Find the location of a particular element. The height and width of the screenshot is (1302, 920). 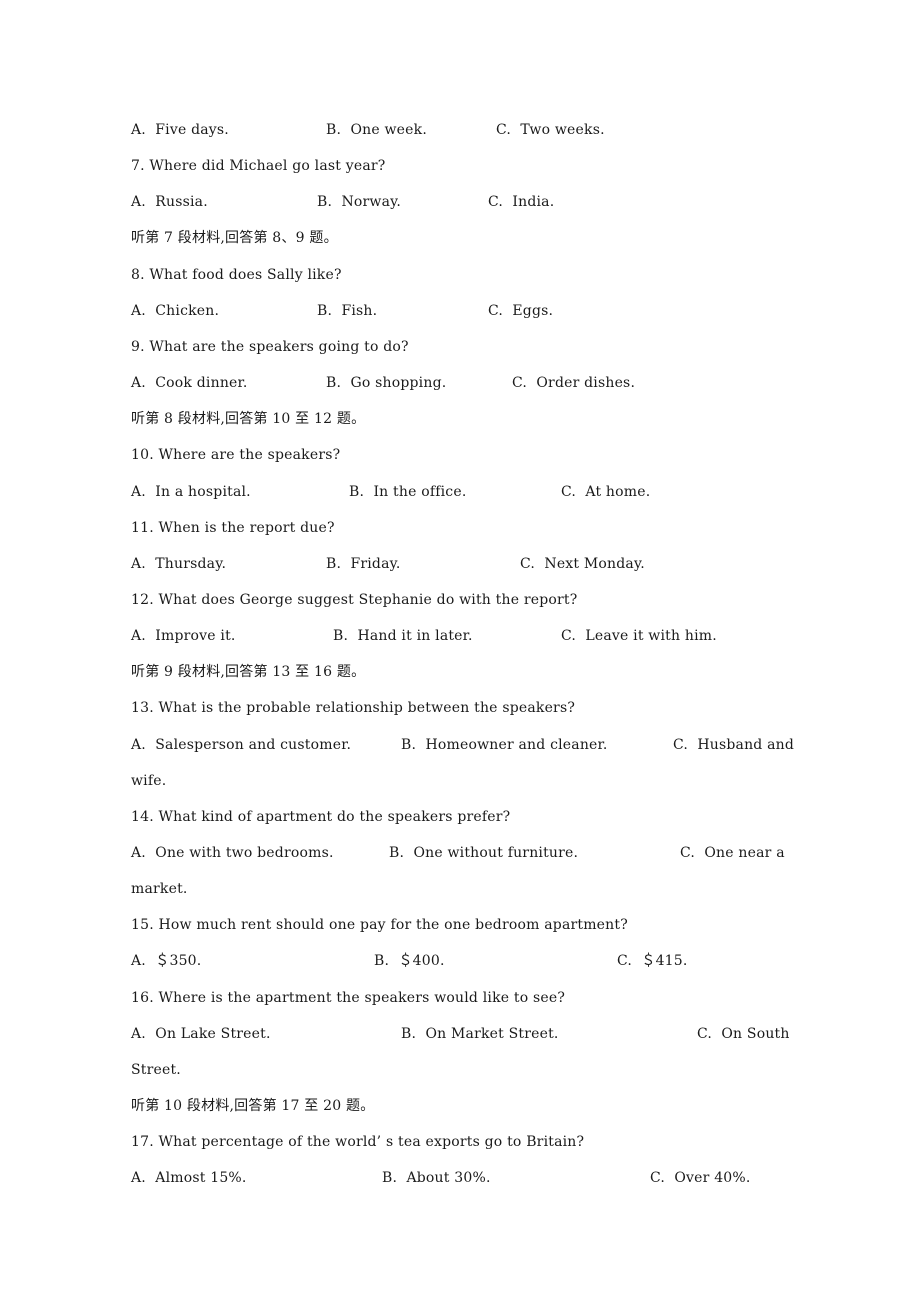

question-text: 11. When is the report due? is located at coordinates (233, 528).